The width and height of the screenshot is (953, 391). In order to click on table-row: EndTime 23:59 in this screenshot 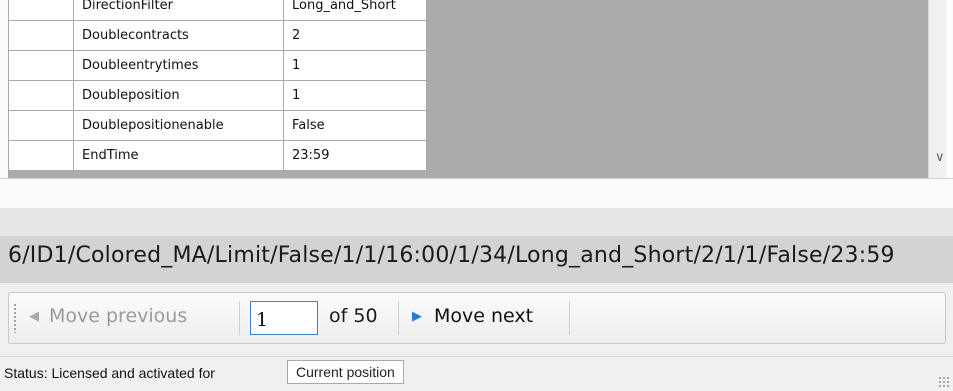, I will do `click(217, 155)`.